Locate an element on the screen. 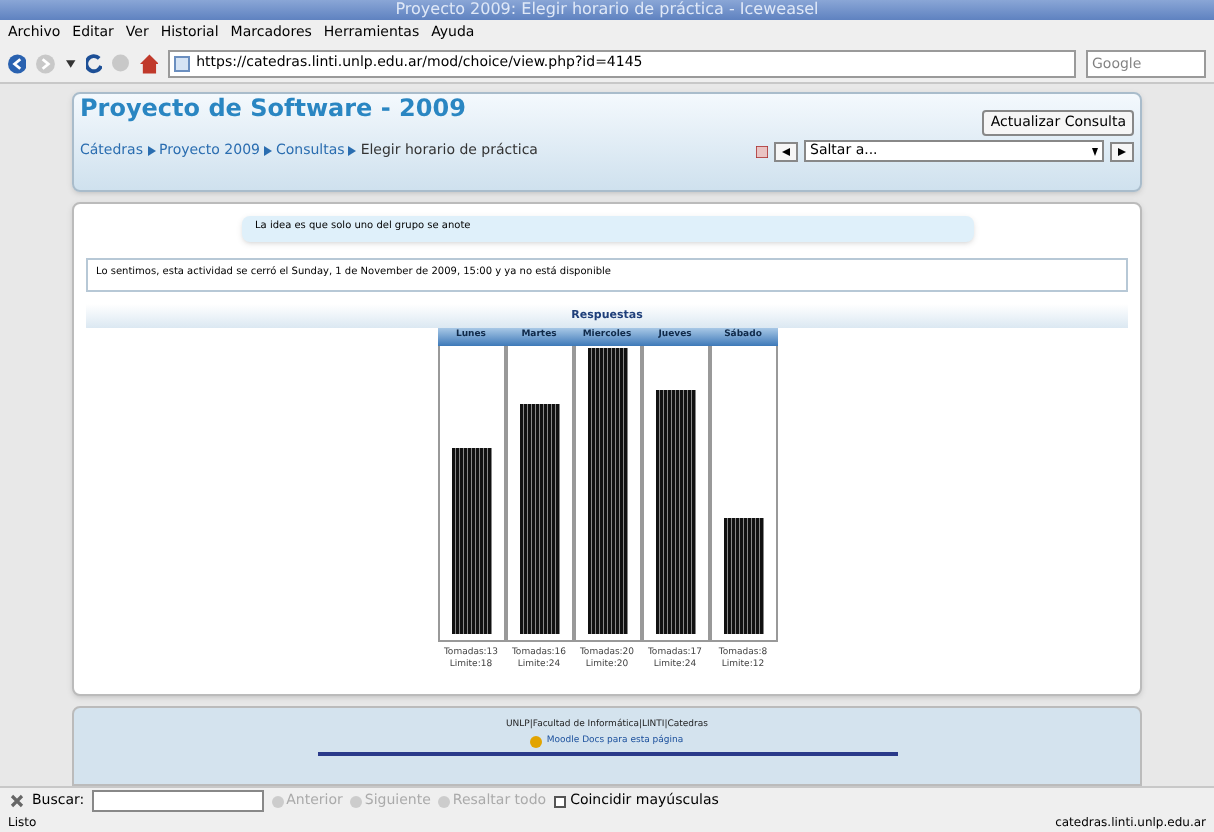  right-arrow-icon is located at coordinates (1122, 151).